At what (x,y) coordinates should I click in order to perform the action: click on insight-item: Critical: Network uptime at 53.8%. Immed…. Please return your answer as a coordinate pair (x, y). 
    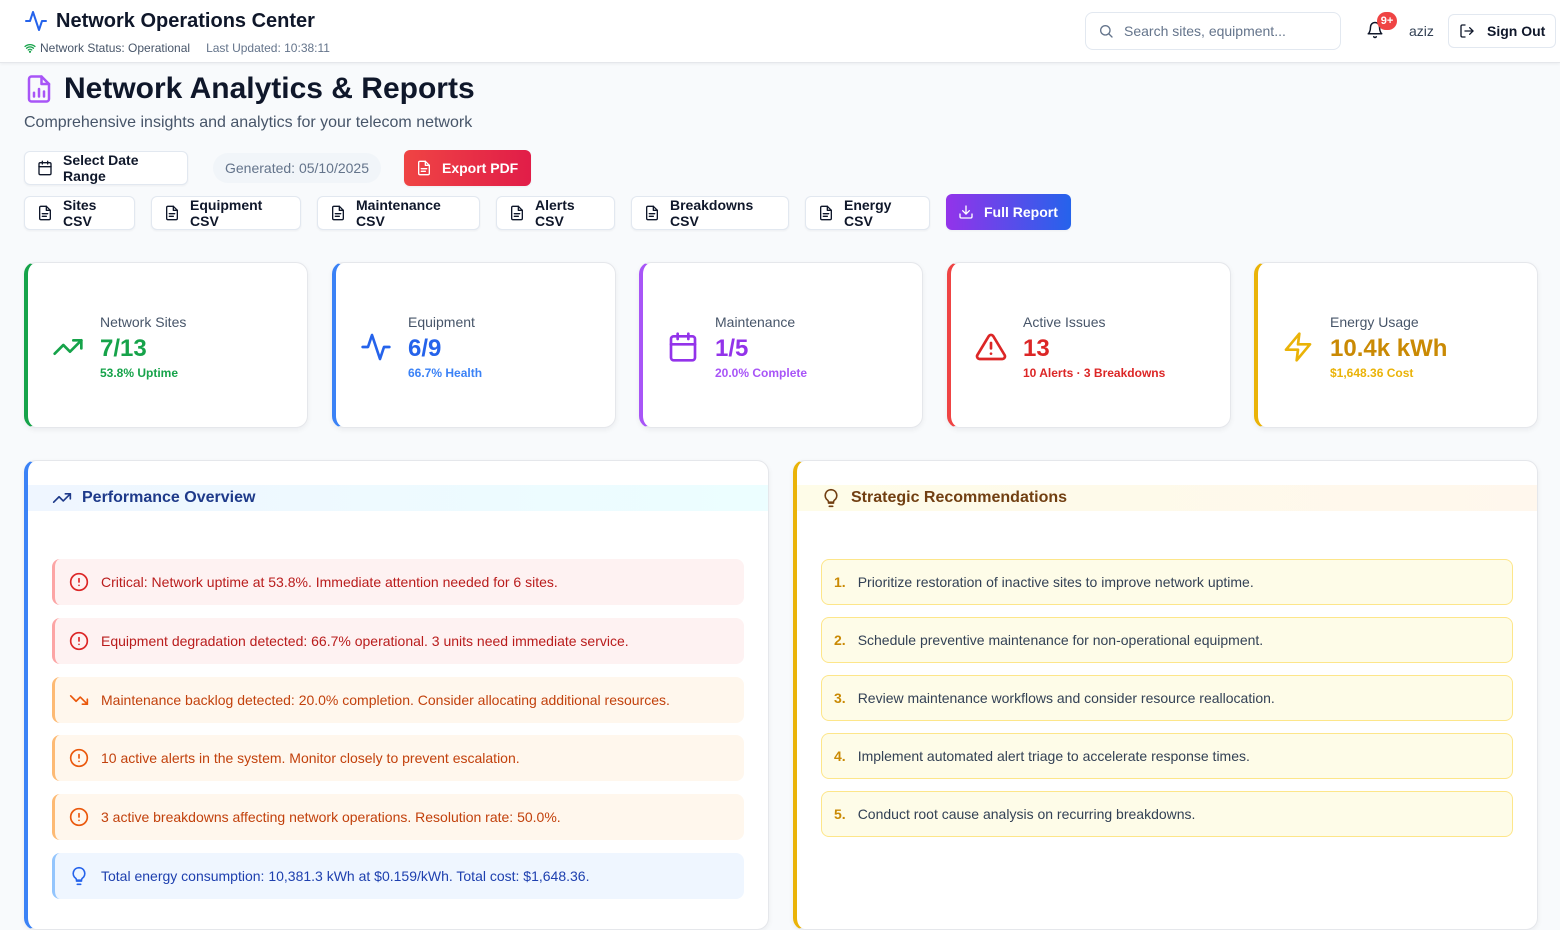
    Looking at the image, I should click on (398, 582).